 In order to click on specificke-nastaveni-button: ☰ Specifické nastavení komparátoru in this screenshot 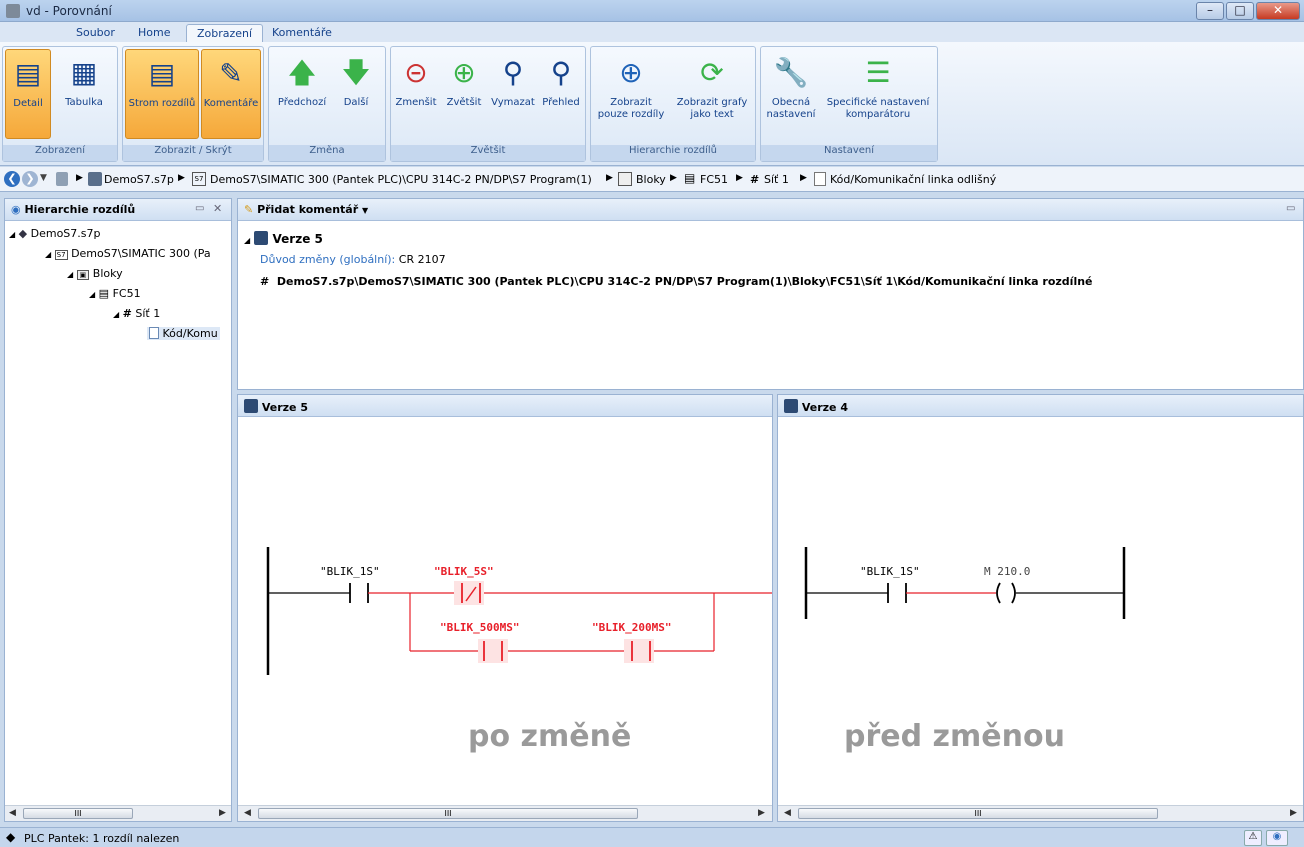, I will do `click(878, 94)`.